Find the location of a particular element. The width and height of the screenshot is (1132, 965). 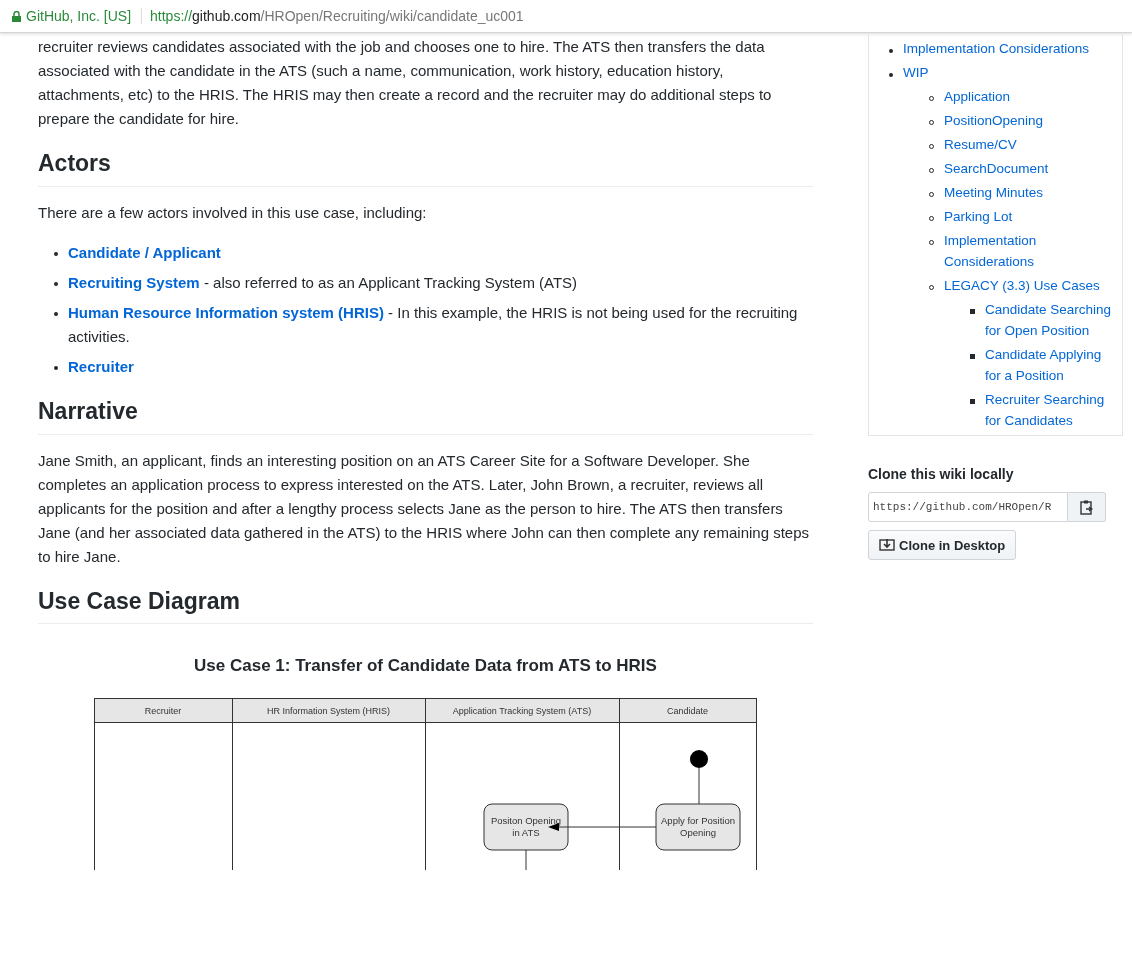

wiki-page-link: Recruiter Searching for Candidates is located at coordinates (1050, 410).